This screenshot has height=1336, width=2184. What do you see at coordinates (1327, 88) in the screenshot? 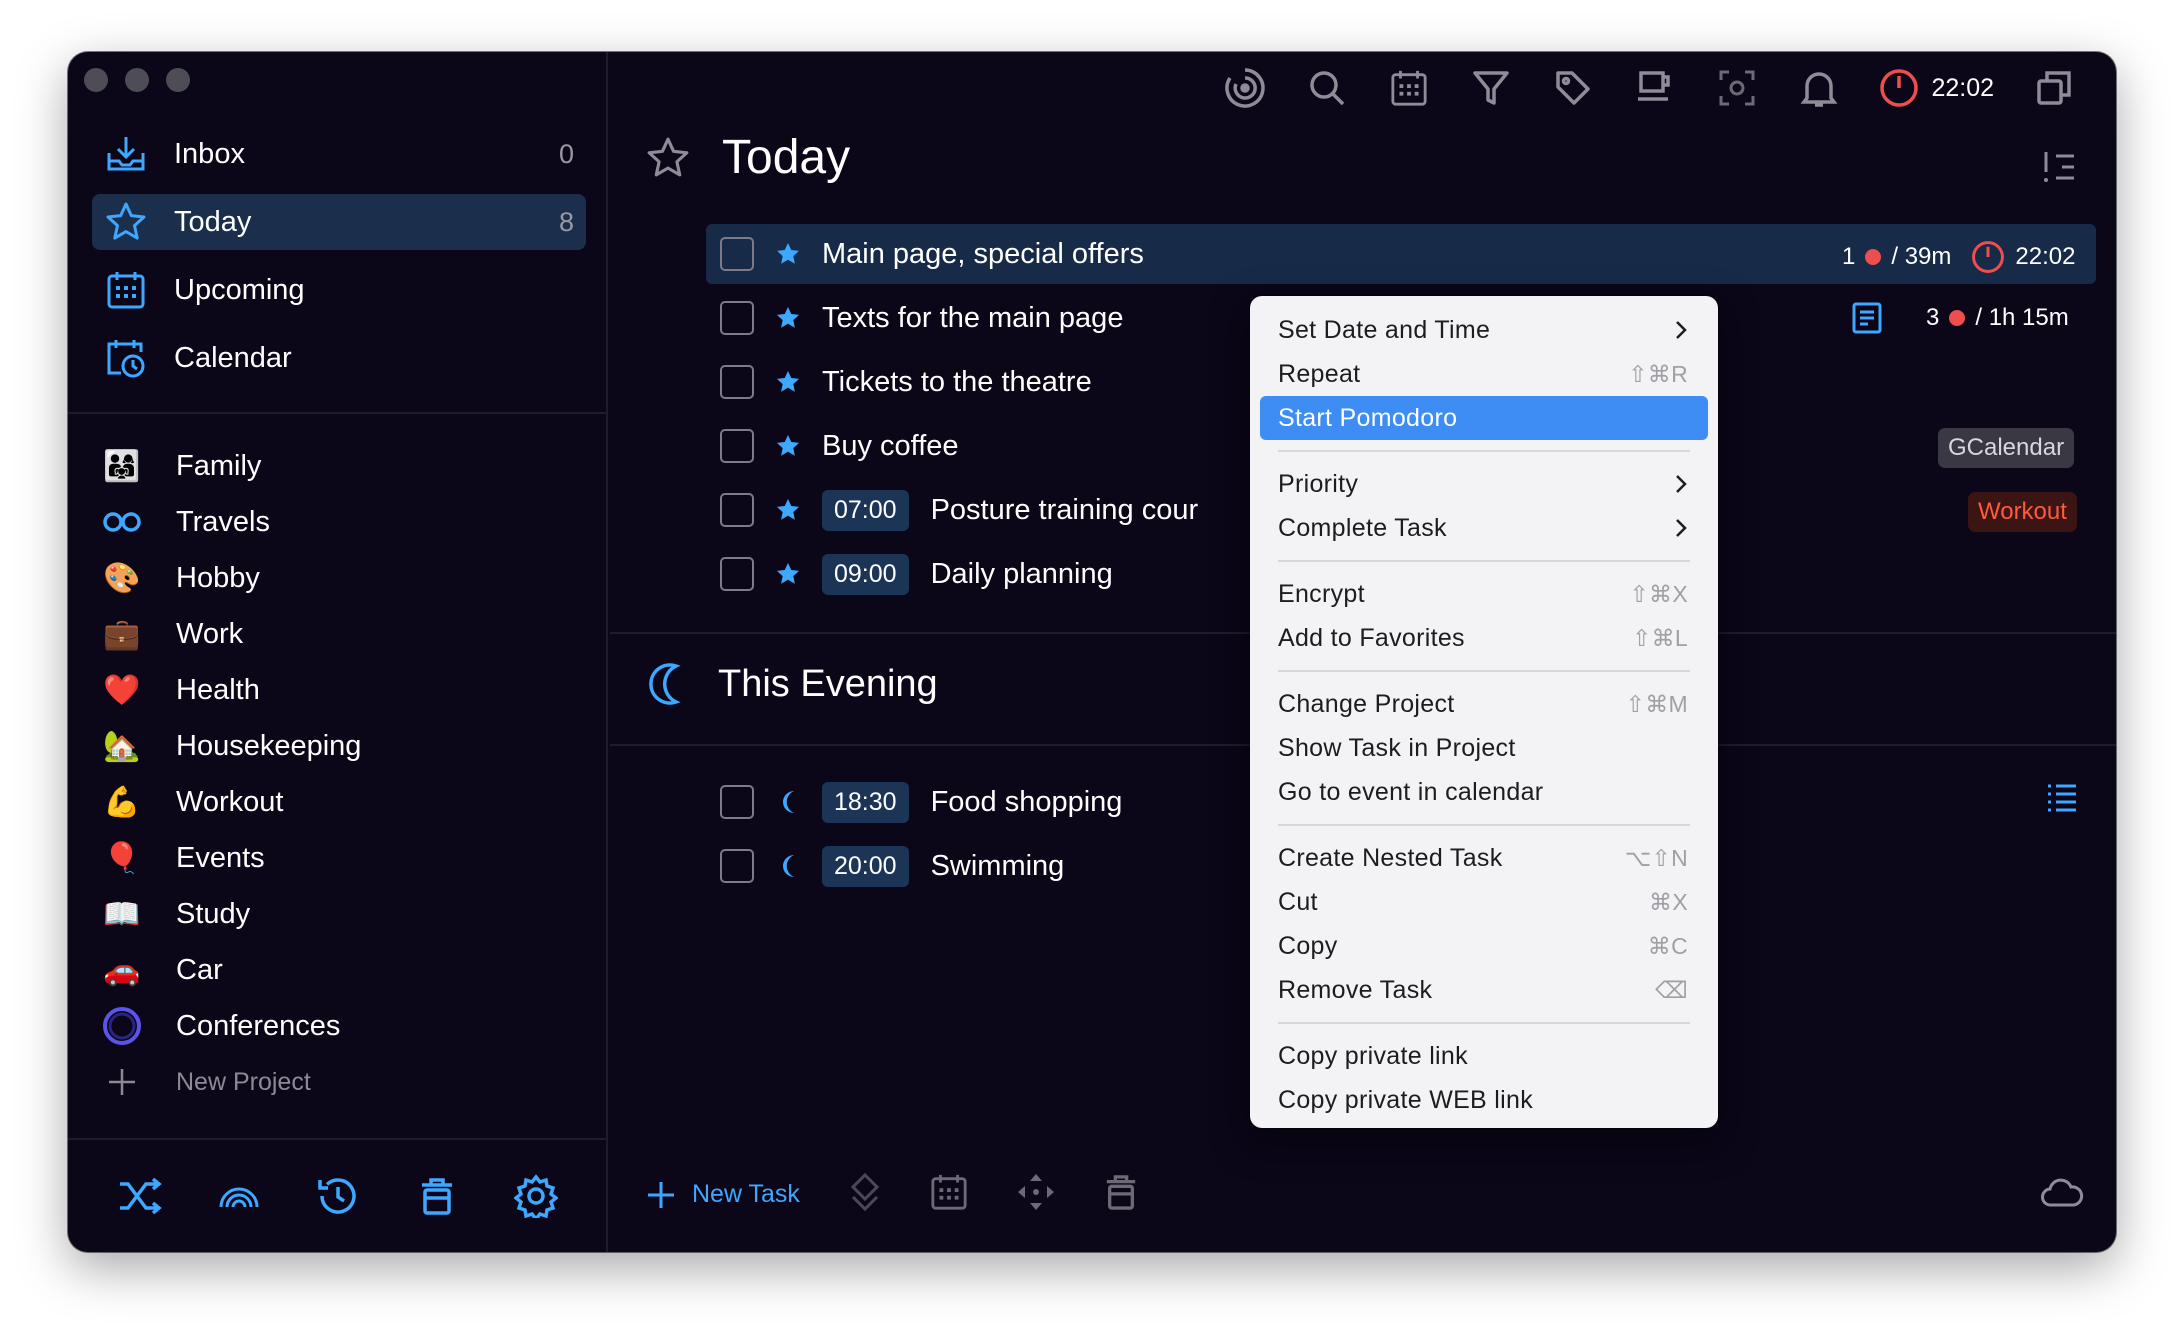
I see `search-icon` at bounding box center [1327, 88].